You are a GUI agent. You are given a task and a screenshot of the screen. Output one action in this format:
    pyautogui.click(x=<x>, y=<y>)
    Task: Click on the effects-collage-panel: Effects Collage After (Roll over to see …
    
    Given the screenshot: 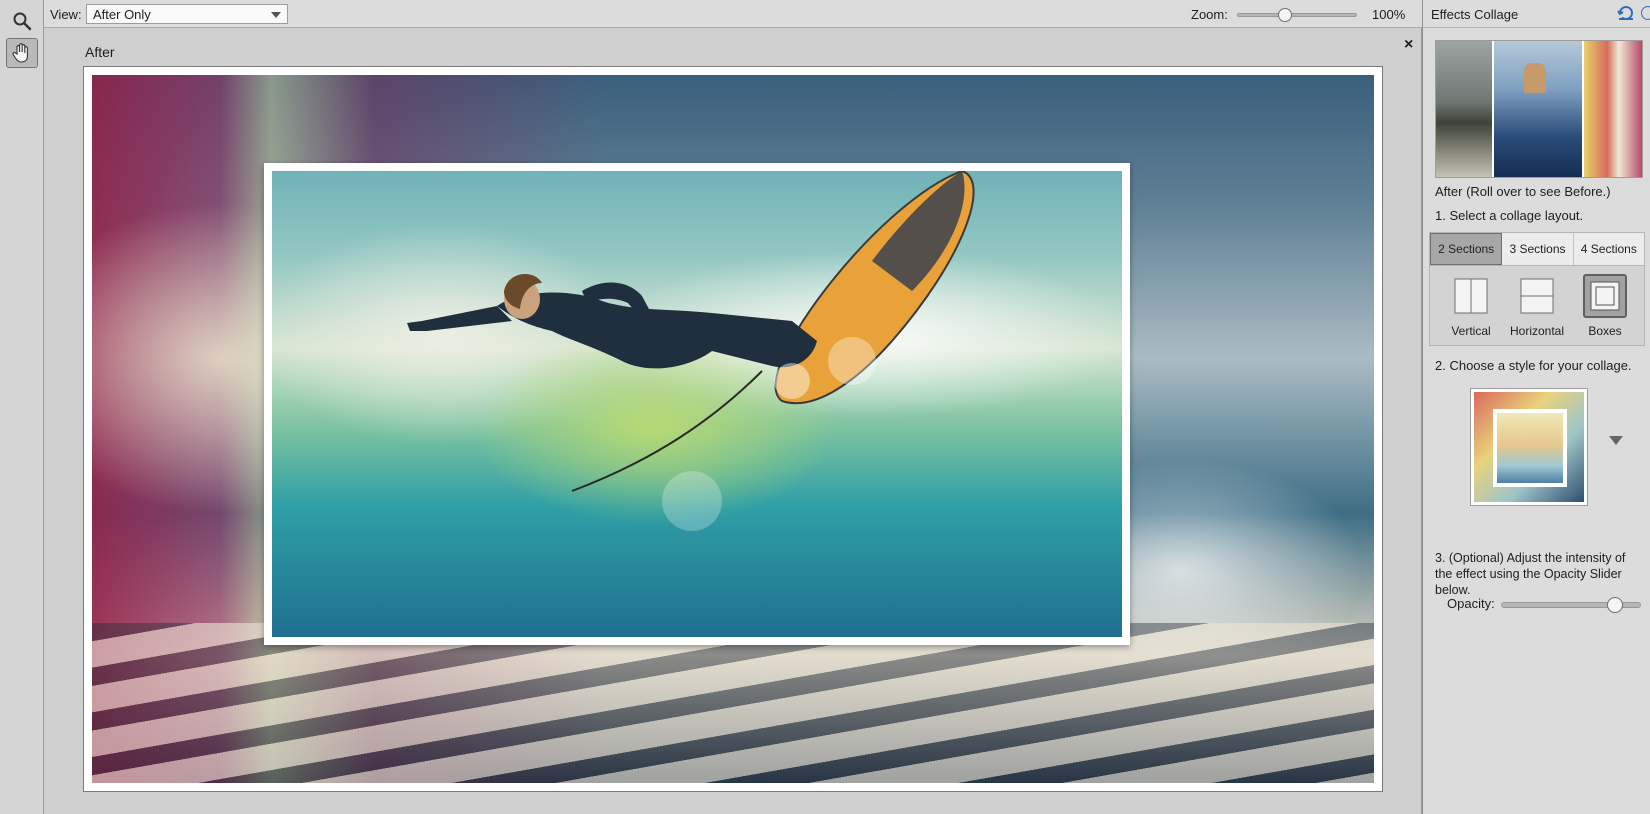 What is the action you would take?
    pyautogui.click(x=1536, y=407)
    